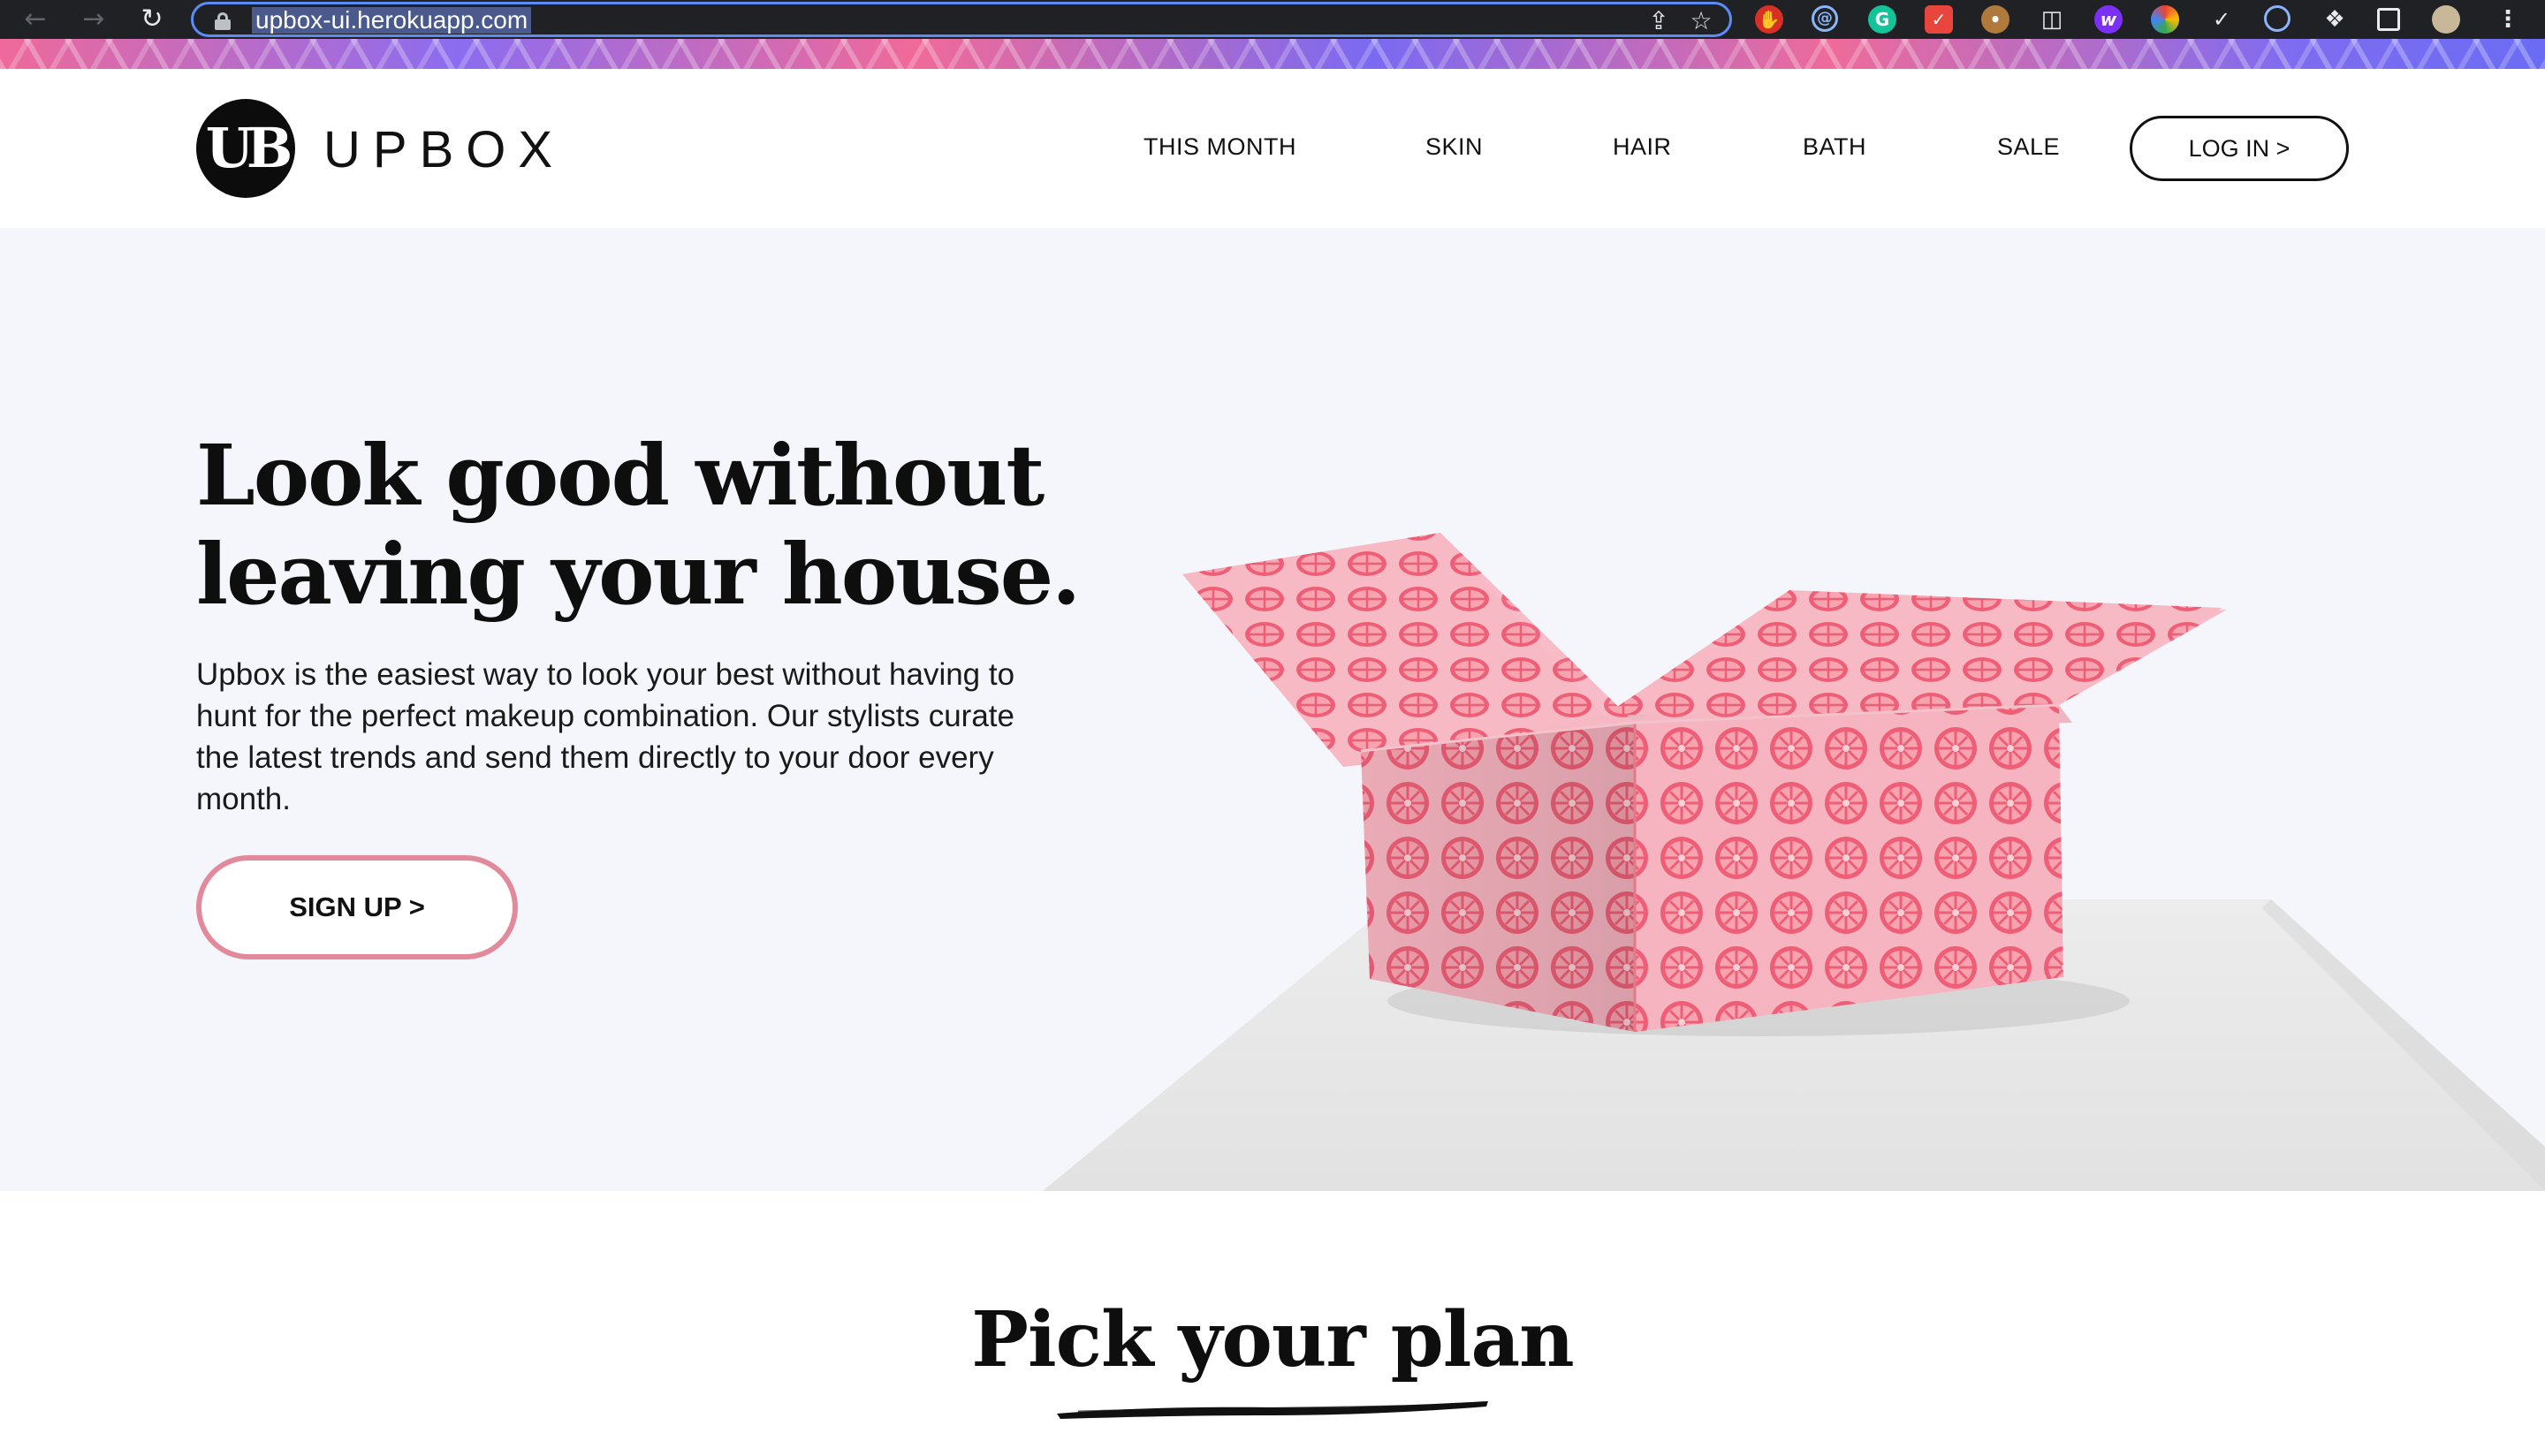 The width and height of the screenshot is (2545, 1456). Describe the element at coordinates (2108, 19) in the screenshot. I see `w-extension-icon: w` at that location.